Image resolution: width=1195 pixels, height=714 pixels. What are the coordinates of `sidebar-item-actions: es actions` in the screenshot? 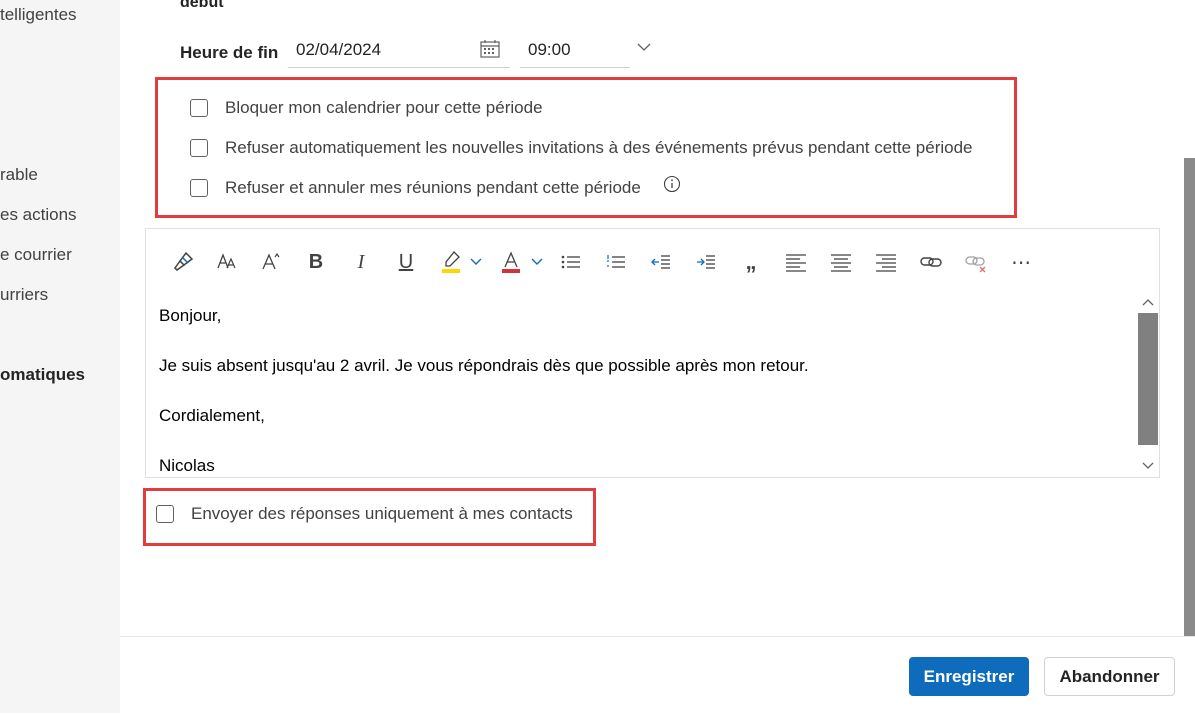 It's located at (38, 215).